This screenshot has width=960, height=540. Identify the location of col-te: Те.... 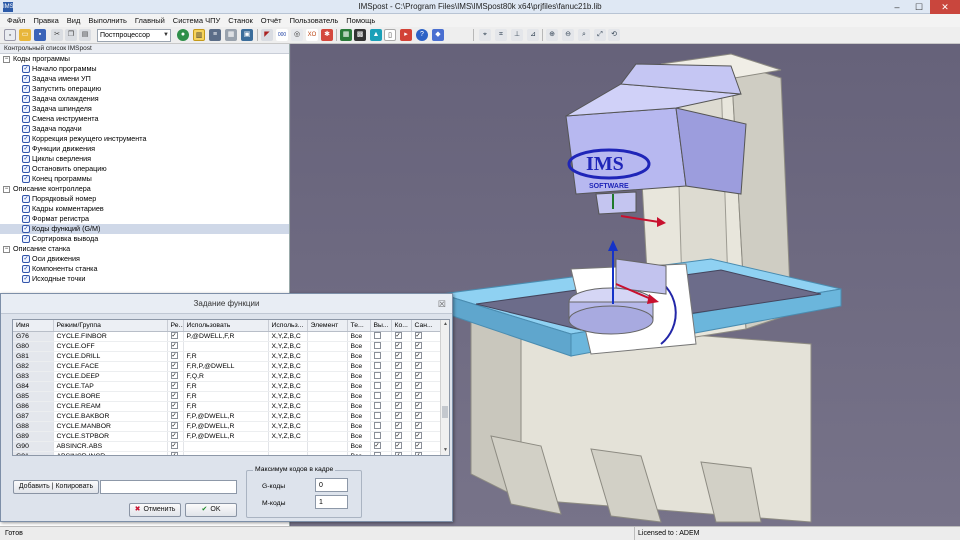
(359, 326).